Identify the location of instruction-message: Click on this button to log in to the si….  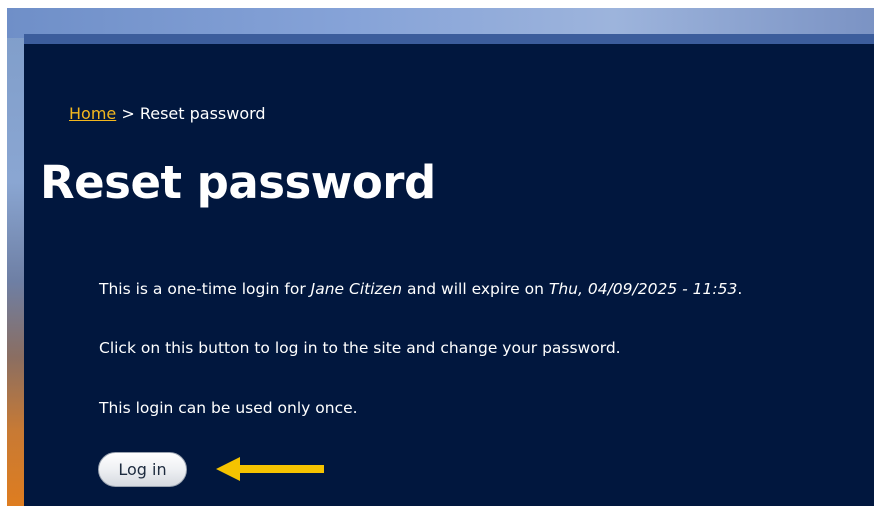
(360, 348).